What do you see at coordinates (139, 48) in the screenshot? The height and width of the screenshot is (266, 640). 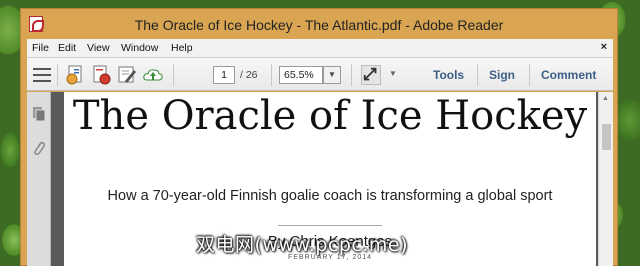 I see `menu-window: Window` at bounding box center [139, 48].